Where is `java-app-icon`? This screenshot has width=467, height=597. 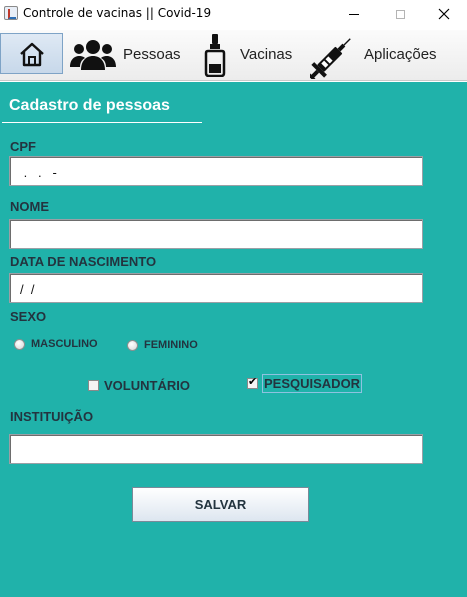
java-app-icon is located at coordinates (11, 13).